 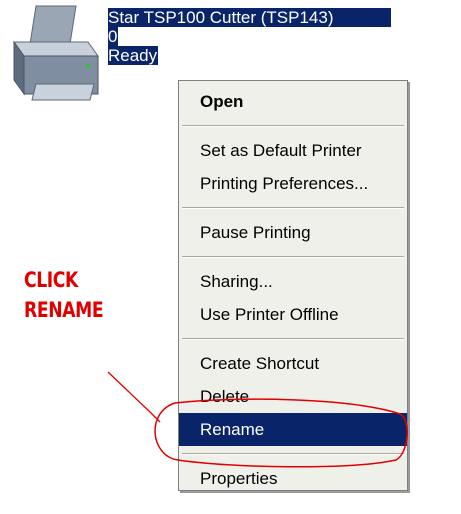 What do you see at coordinates (133, 55) in the screenshot?
I see `printer-status: Ready` at bounding box center [133, 55].